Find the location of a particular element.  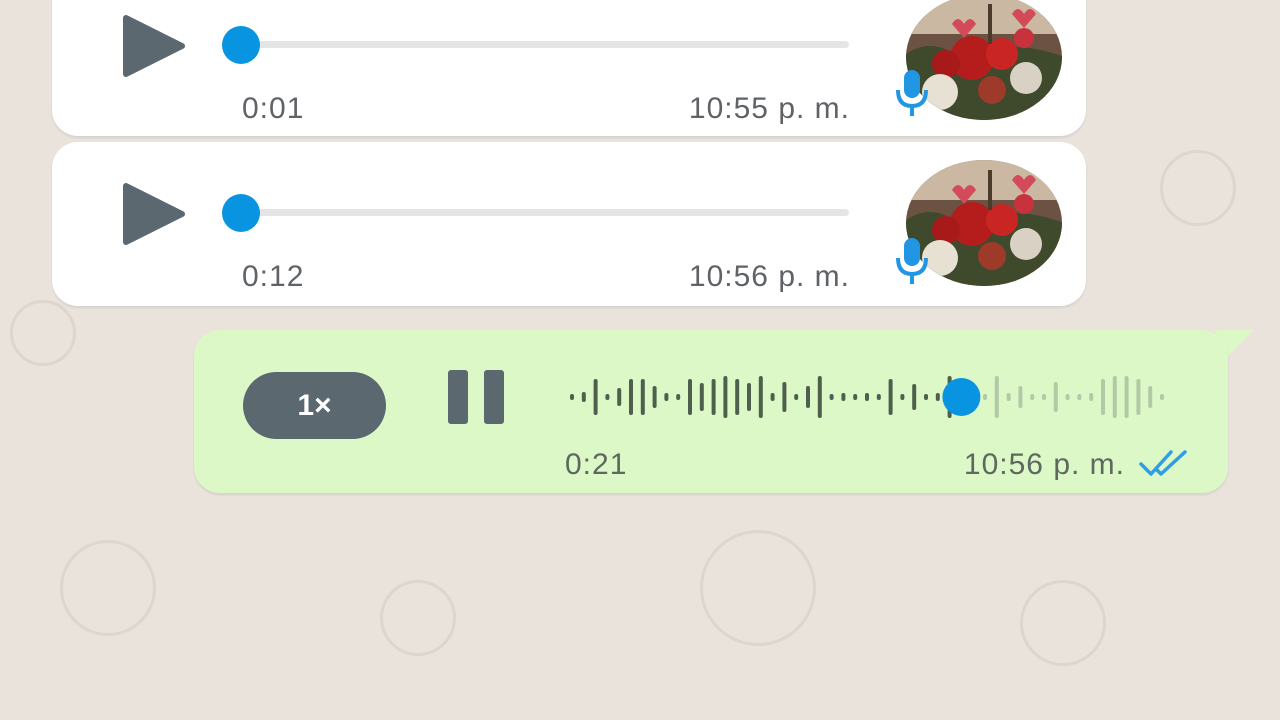

audio-waveform is located at coordinates (874, 397).